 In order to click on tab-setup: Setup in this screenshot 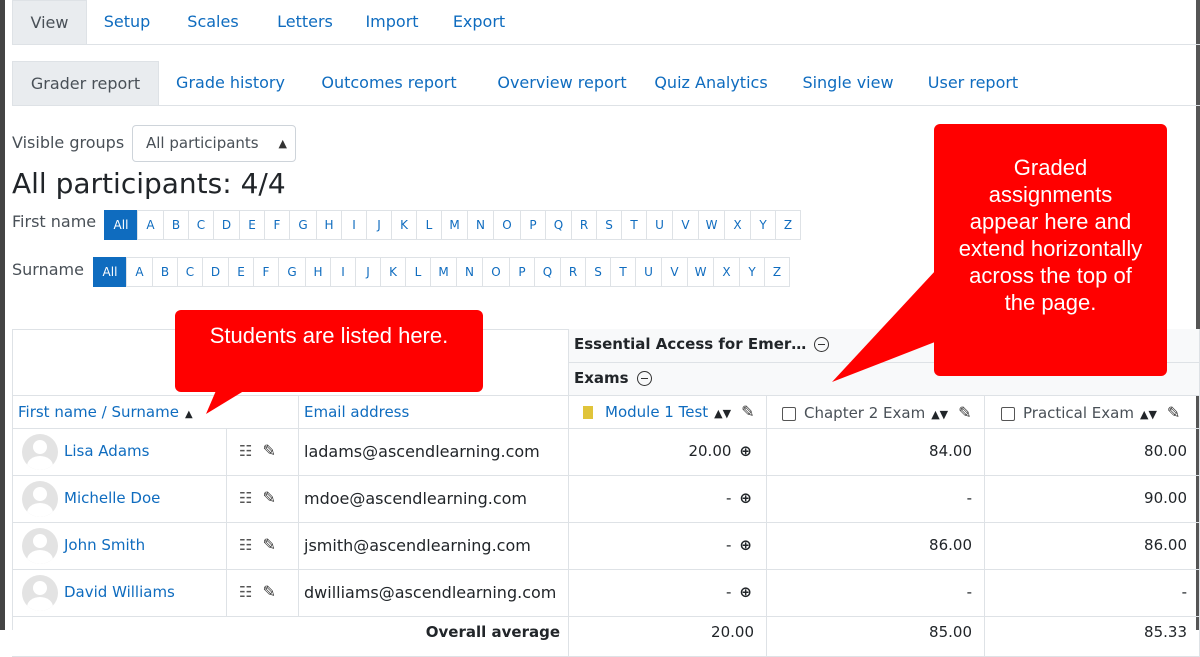, I will do `click(127, 22)`.